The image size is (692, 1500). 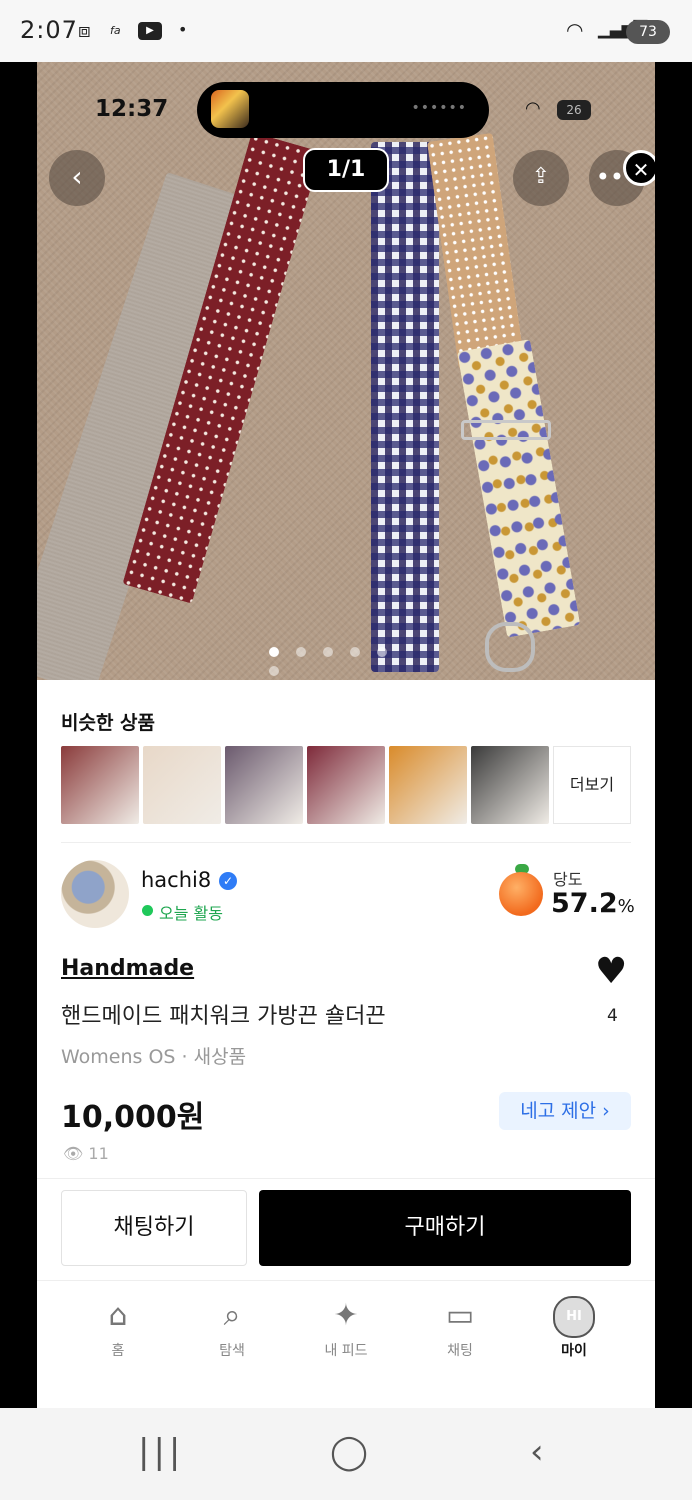 I want to click on sweetness-unit: %, so click(x=626, y=906).